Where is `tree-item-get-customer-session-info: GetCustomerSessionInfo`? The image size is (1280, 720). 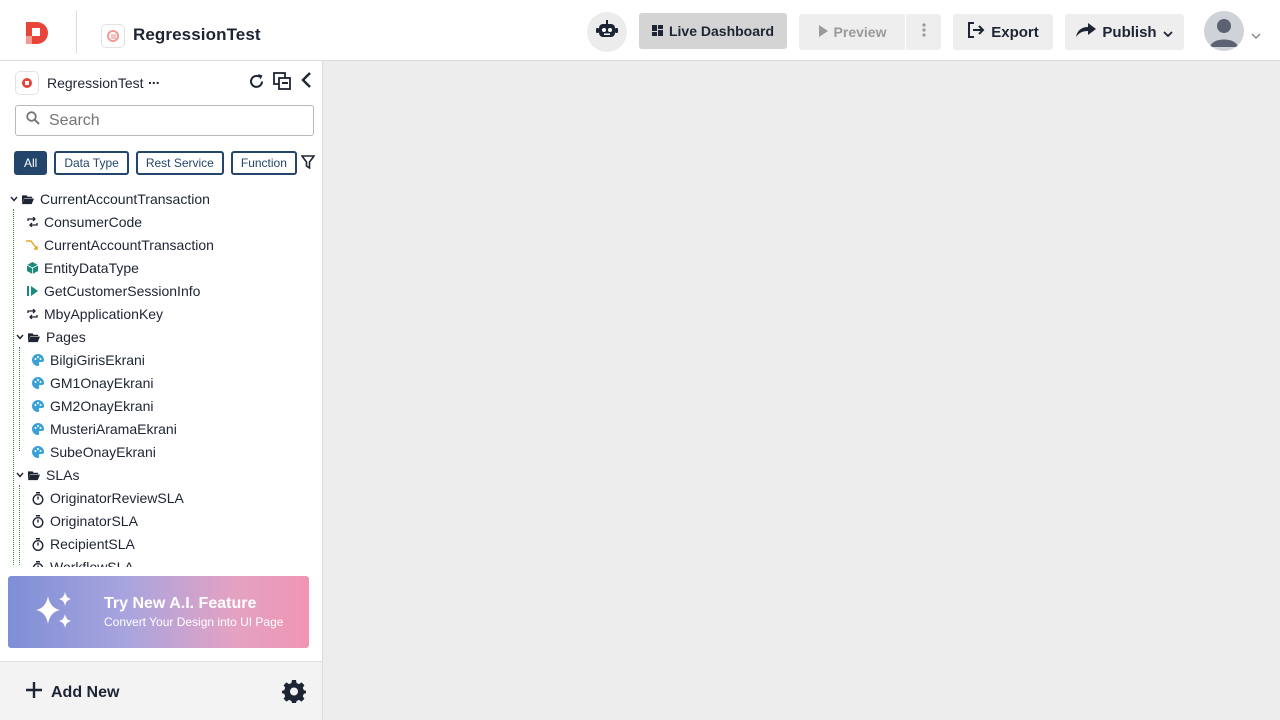
tree-item-get-customer-session-info: GetCustomerSessionInfo is located at coordinates (113, 291).